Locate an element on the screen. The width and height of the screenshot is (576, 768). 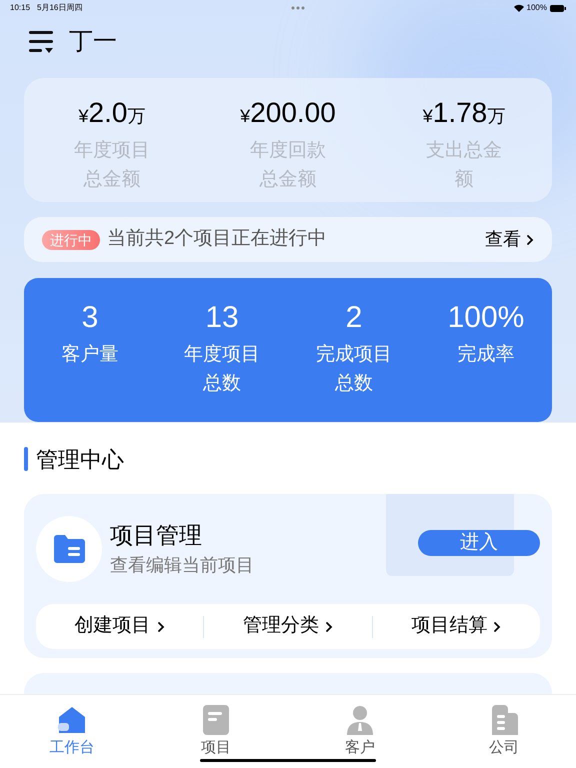
stat-label: 年度项目总数 is located at coordinates (222, 369).